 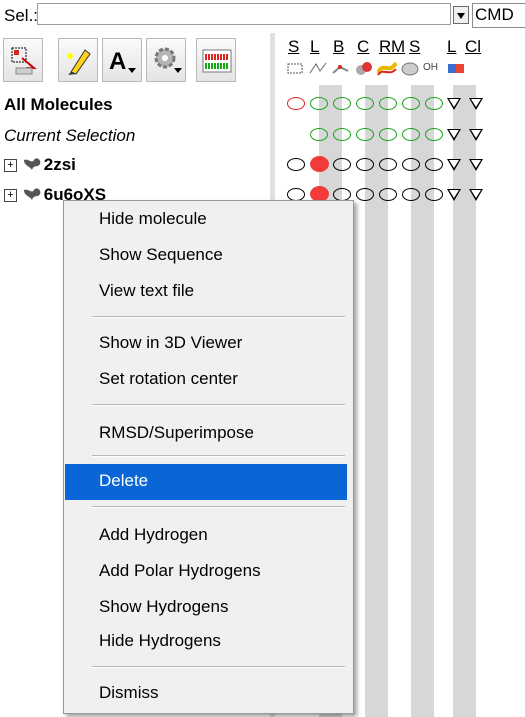 I want to click on selection-dropdown-button, so click(x=461, y=15).